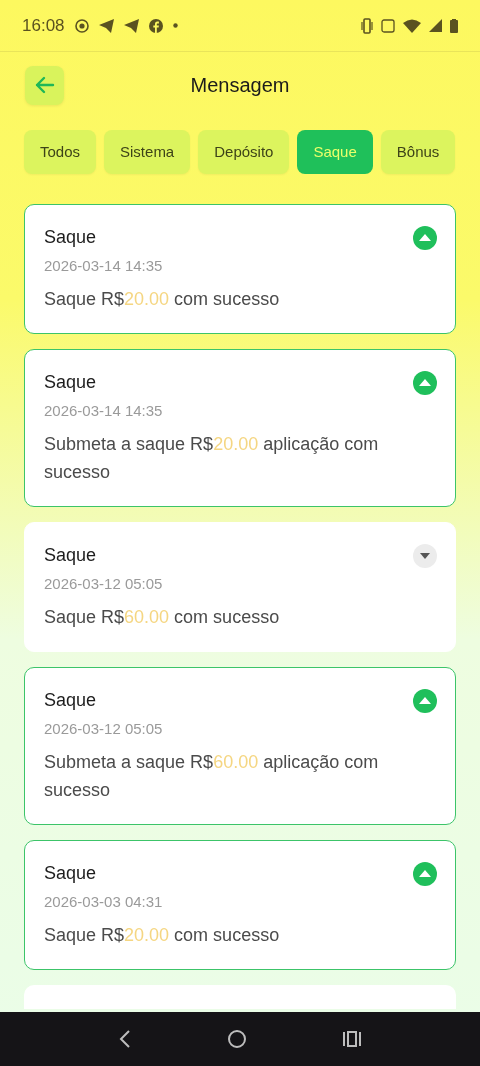  What do you see at coordinates (454, 25) in the screenshot?
I see `battery-icon` at bounding box center [454, 25].